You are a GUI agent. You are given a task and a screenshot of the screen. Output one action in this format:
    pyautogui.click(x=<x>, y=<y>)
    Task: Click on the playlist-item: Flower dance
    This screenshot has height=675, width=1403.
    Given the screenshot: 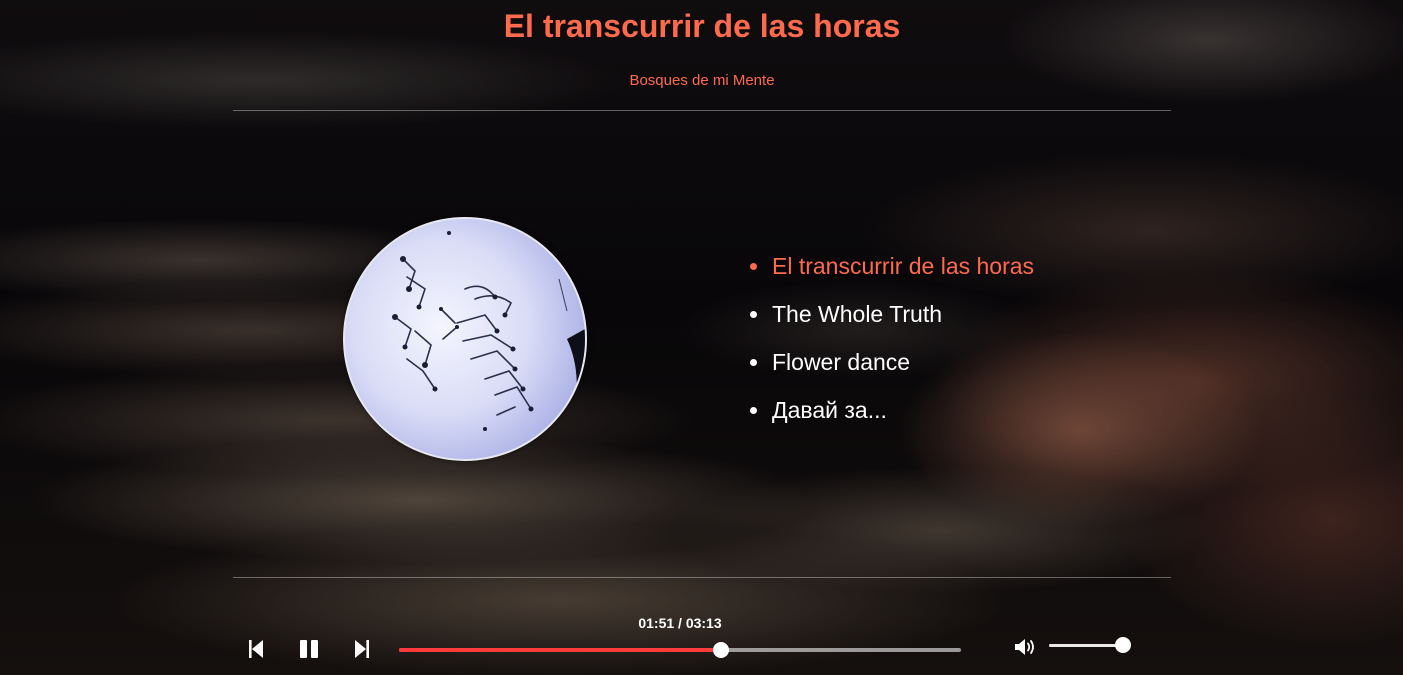 What is the action you would take?
    pyautogui.click(x=892, y=370)
    